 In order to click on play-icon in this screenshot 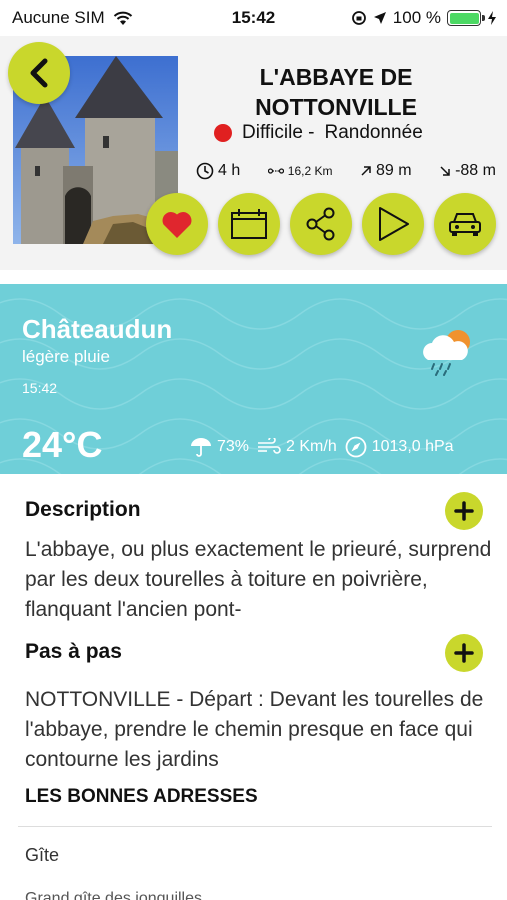, I will do `click(394, 224)`.